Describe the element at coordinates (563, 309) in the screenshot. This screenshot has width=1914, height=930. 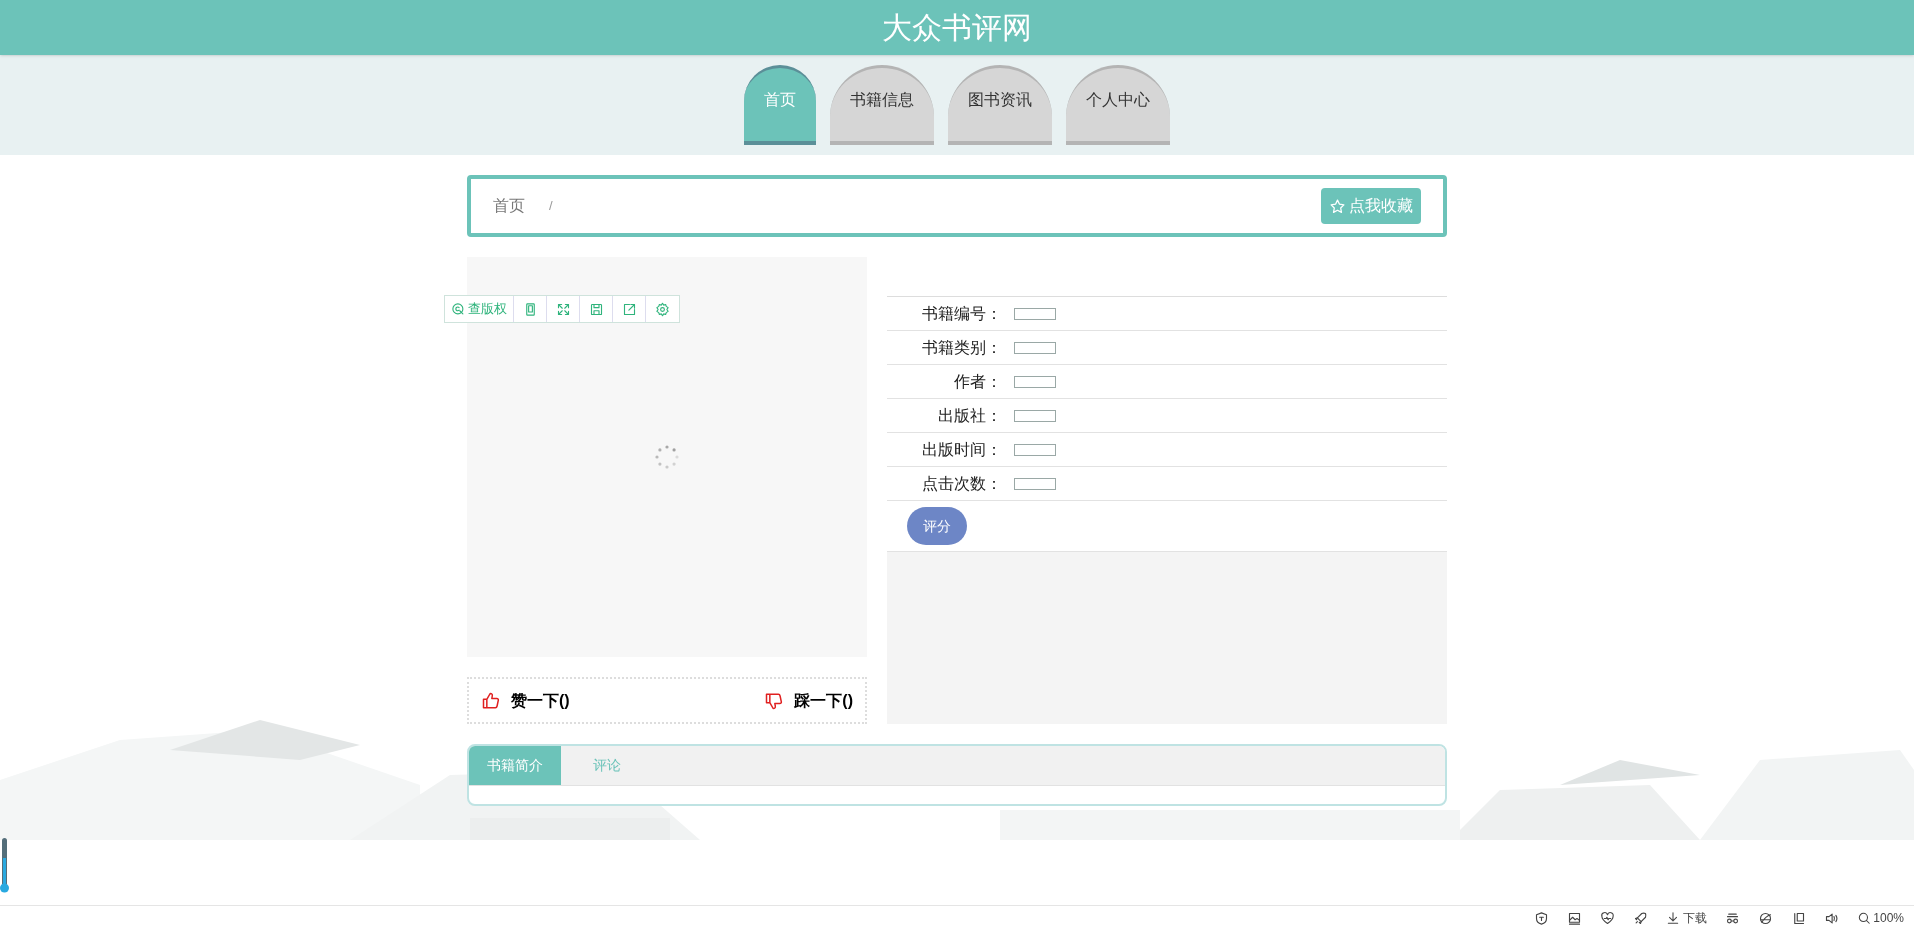
I see `expand-icon` at that location.